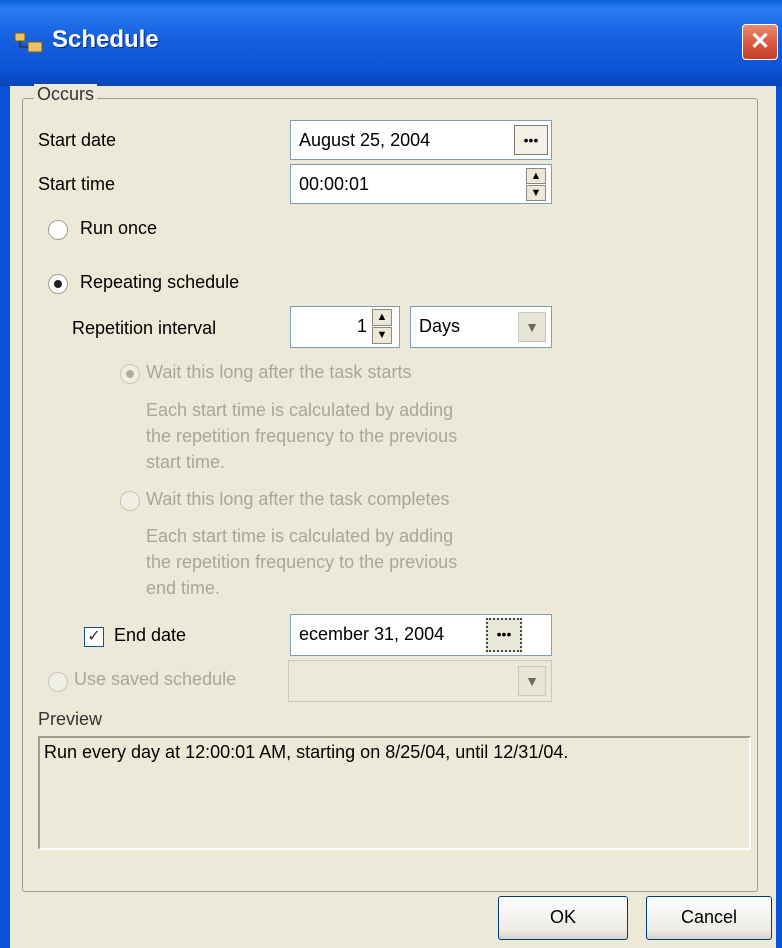 The width and height of the screenshot is (782, 948). I want to click on interval-spin-up: ▲, so click(382, 317).